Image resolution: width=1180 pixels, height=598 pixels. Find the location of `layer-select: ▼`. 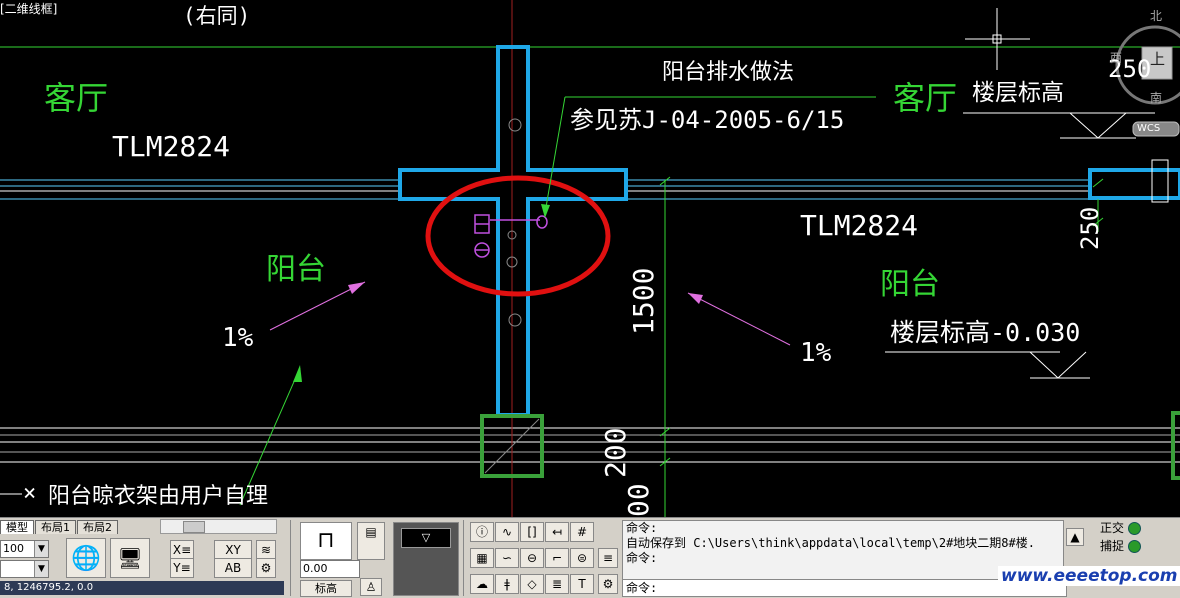

layer-select: ▼ is located at coordinates (24, 569).